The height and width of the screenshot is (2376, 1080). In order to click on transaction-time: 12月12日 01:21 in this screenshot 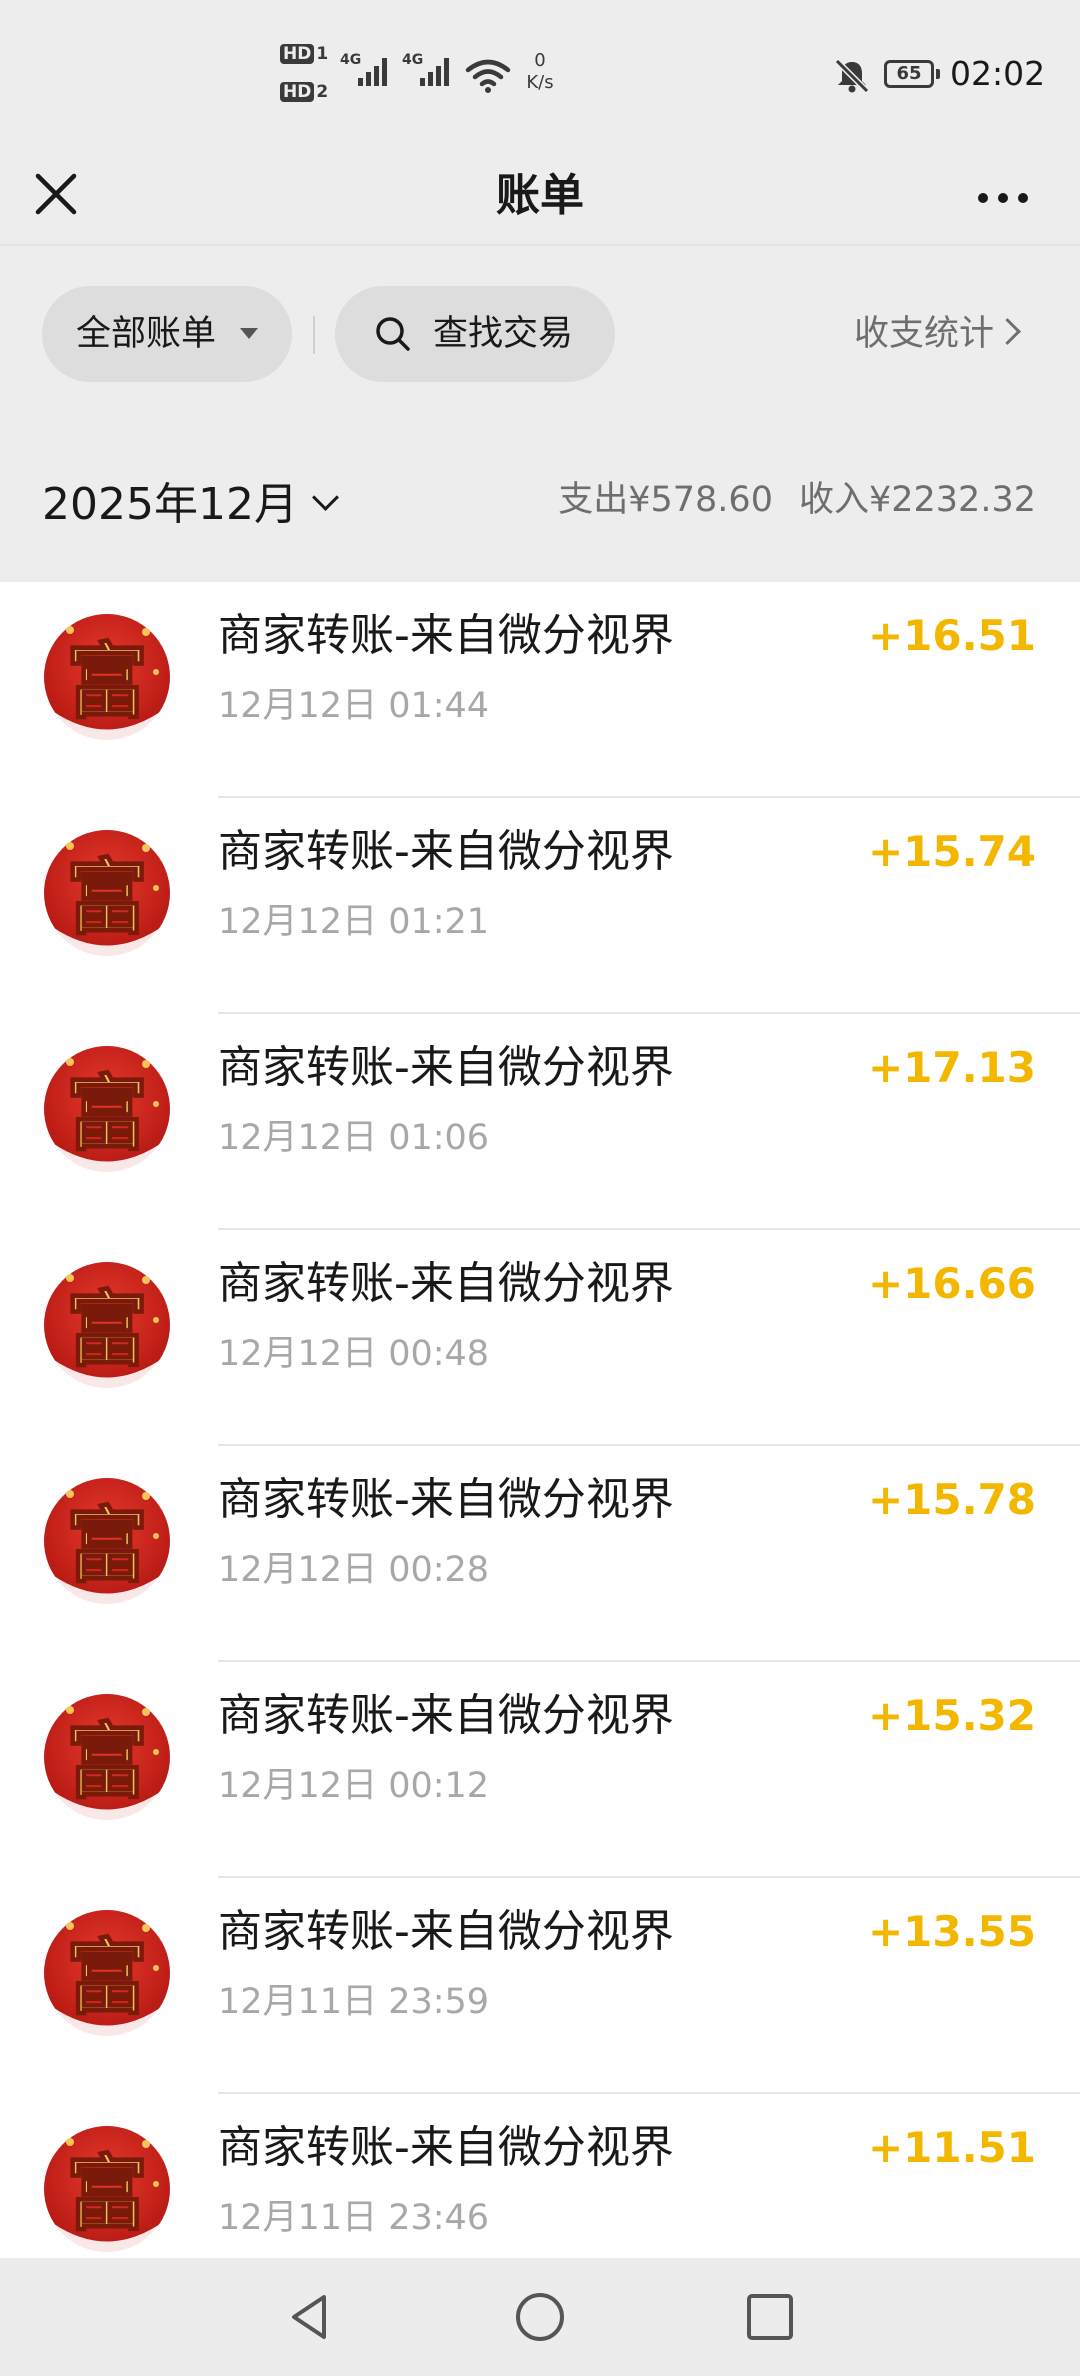, I will do `click(354, 922)`.